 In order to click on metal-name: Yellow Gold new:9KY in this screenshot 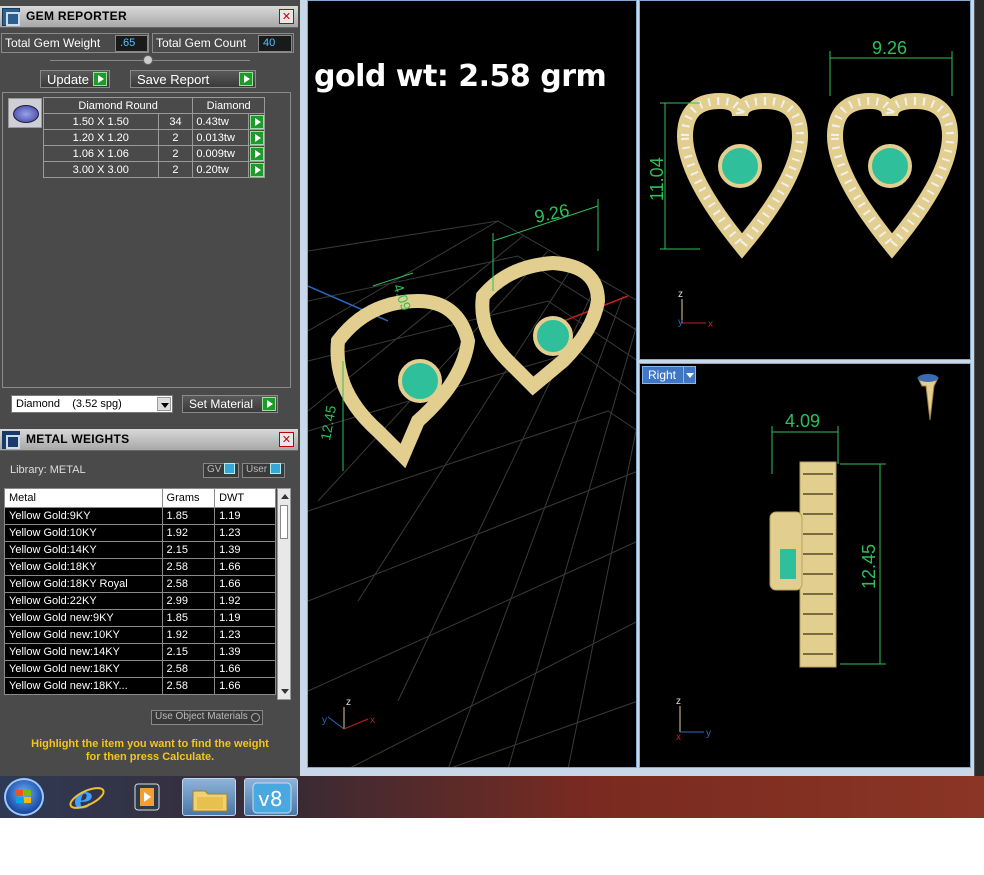, I will do `click(83, 618)`.